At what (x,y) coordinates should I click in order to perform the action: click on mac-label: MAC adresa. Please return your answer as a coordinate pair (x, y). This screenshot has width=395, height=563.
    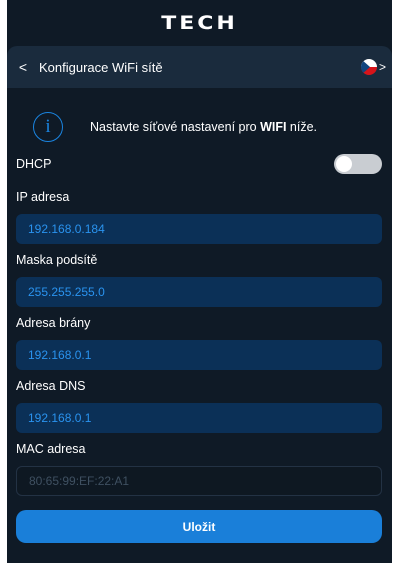
    Looking at the image, I should click on (51, 449).